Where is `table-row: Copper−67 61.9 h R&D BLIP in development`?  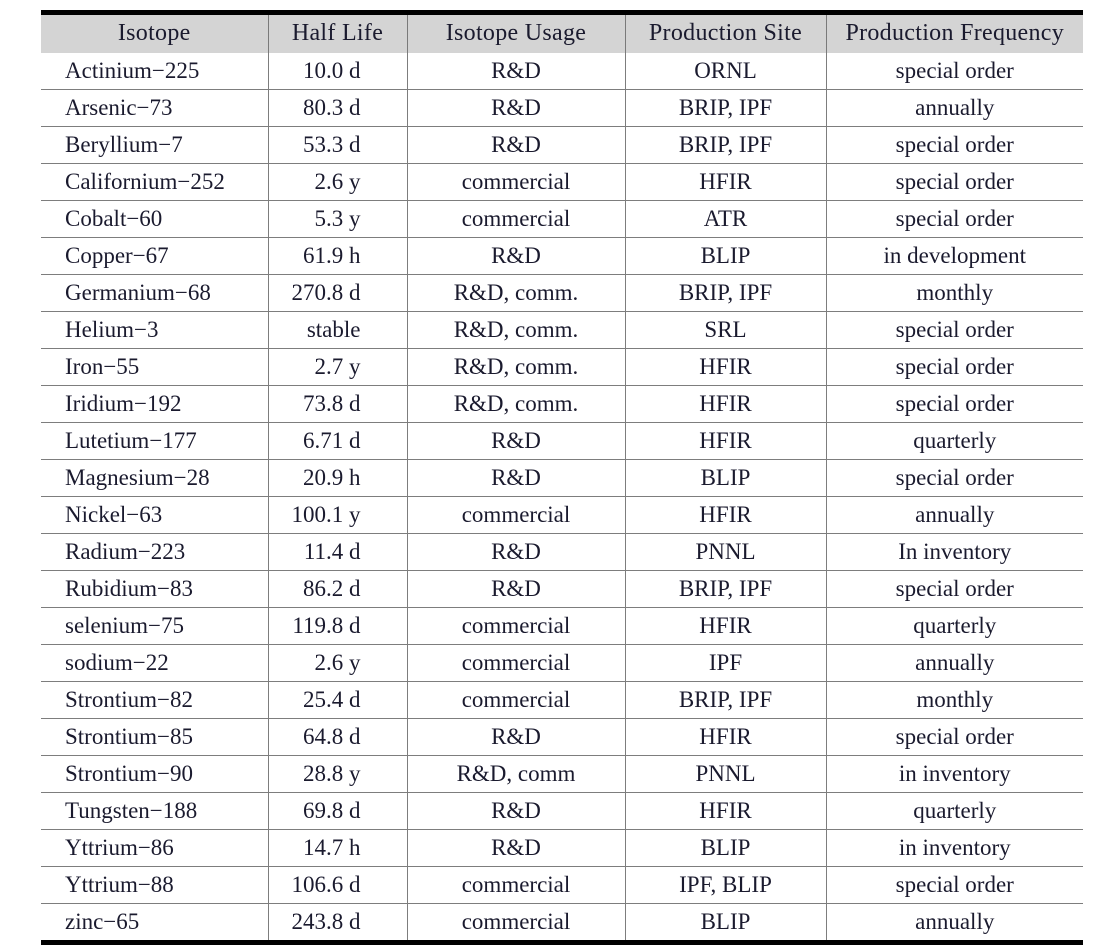
table-row: Copper−67 61.9 h R&D BLIP in development is located at coordinates (562, 256).